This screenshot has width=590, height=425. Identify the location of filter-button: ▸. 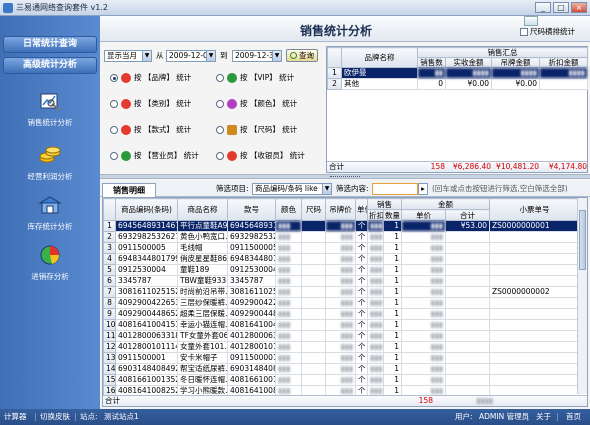
(423, 189).